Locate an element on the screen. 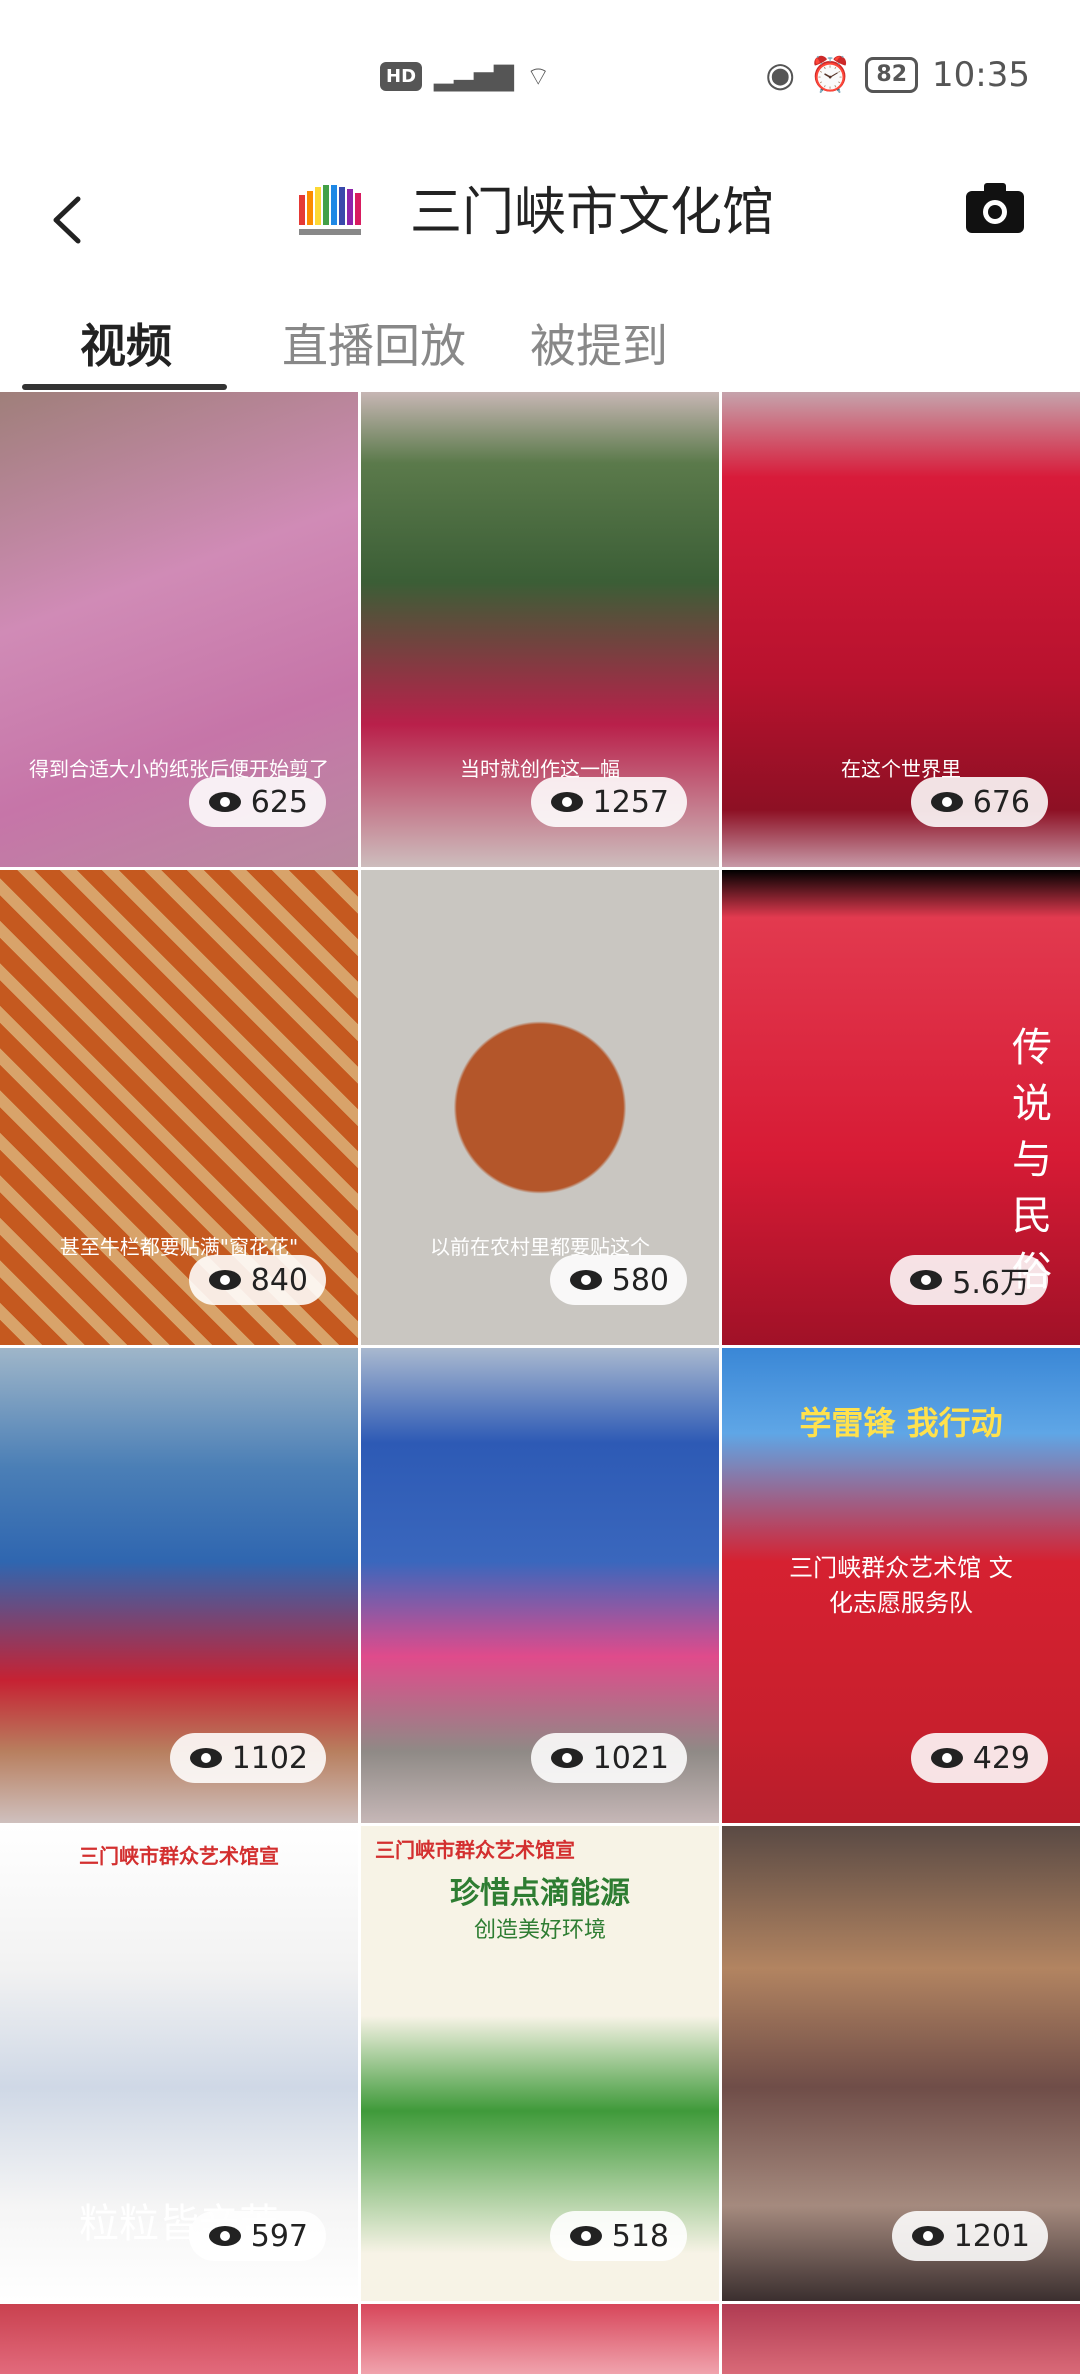 Image resolution: width=1080 pixels, height=2376 pixels. view-count-value: 625 is located at coordinates (279, 802).